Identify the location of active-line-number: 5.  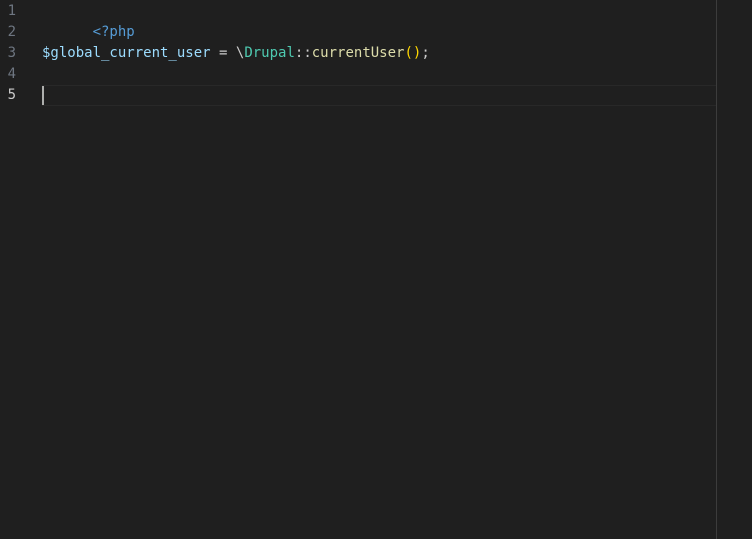
(11, 95).